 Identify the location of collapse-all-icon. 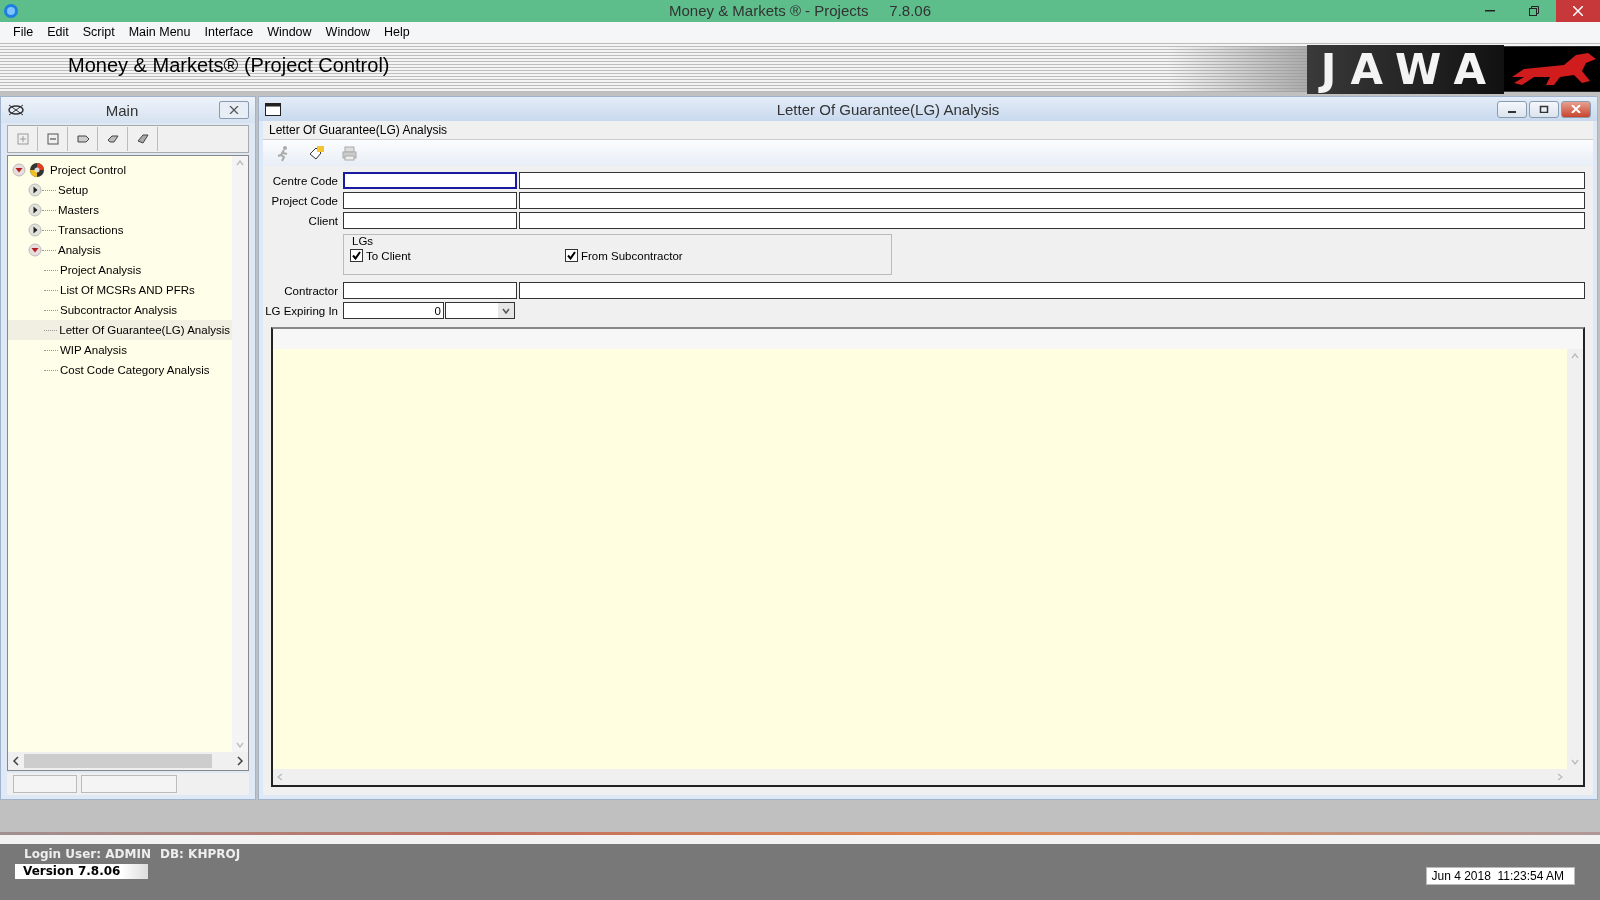
(52, 139).